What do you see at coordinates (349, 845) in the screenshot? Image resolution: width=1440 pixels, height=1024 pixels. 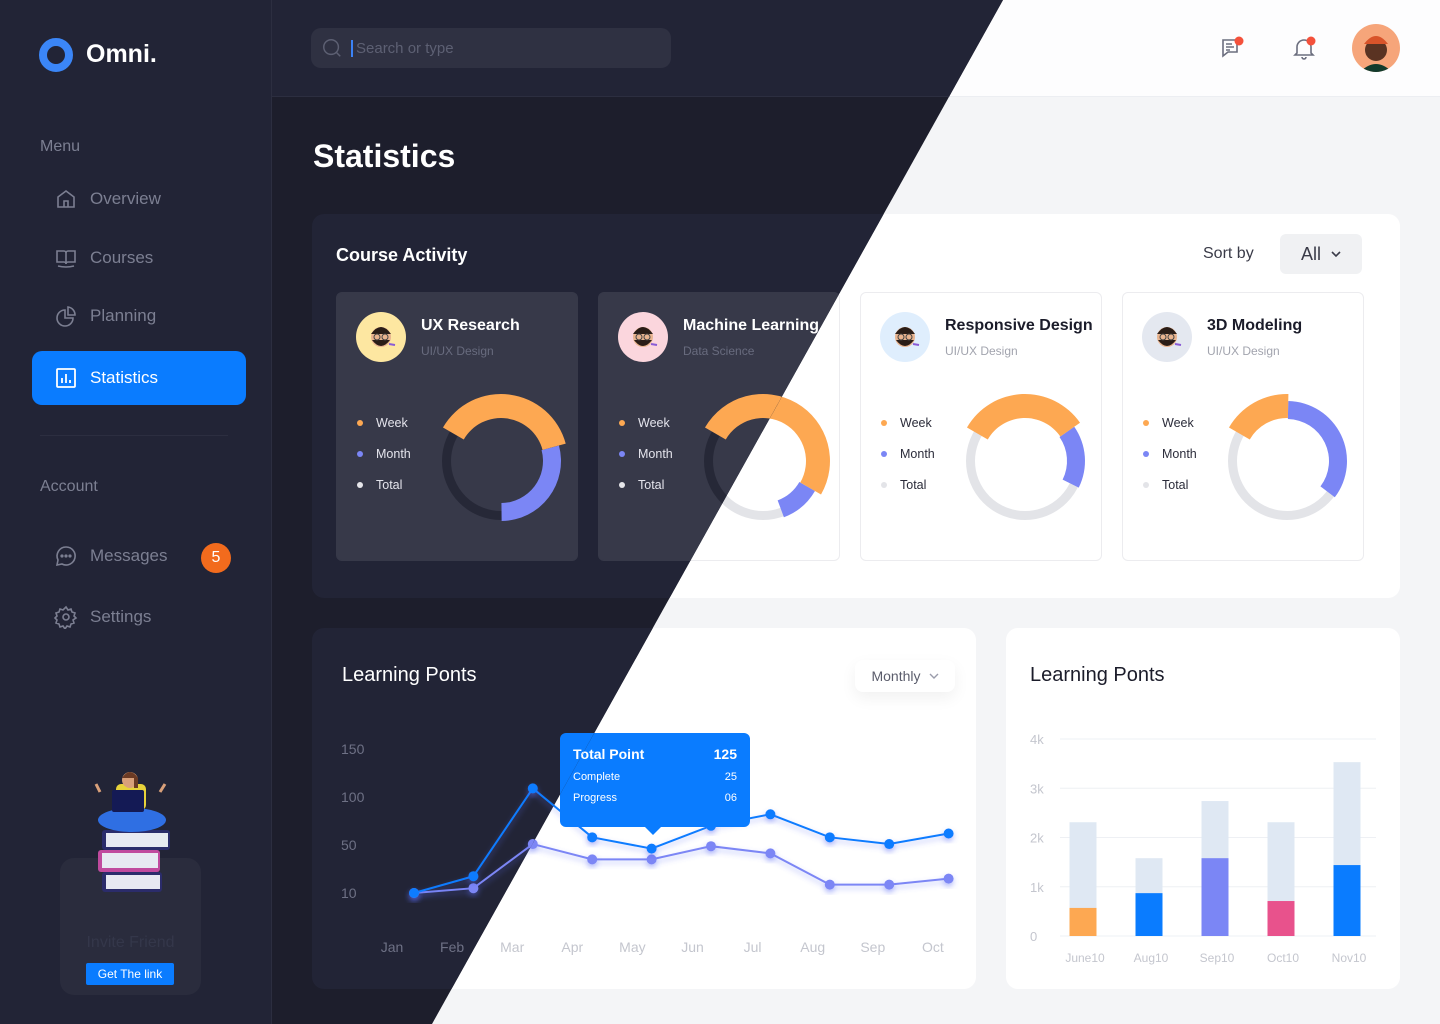 I see `y-tick-label: 50` at bounding box center [349, 845].